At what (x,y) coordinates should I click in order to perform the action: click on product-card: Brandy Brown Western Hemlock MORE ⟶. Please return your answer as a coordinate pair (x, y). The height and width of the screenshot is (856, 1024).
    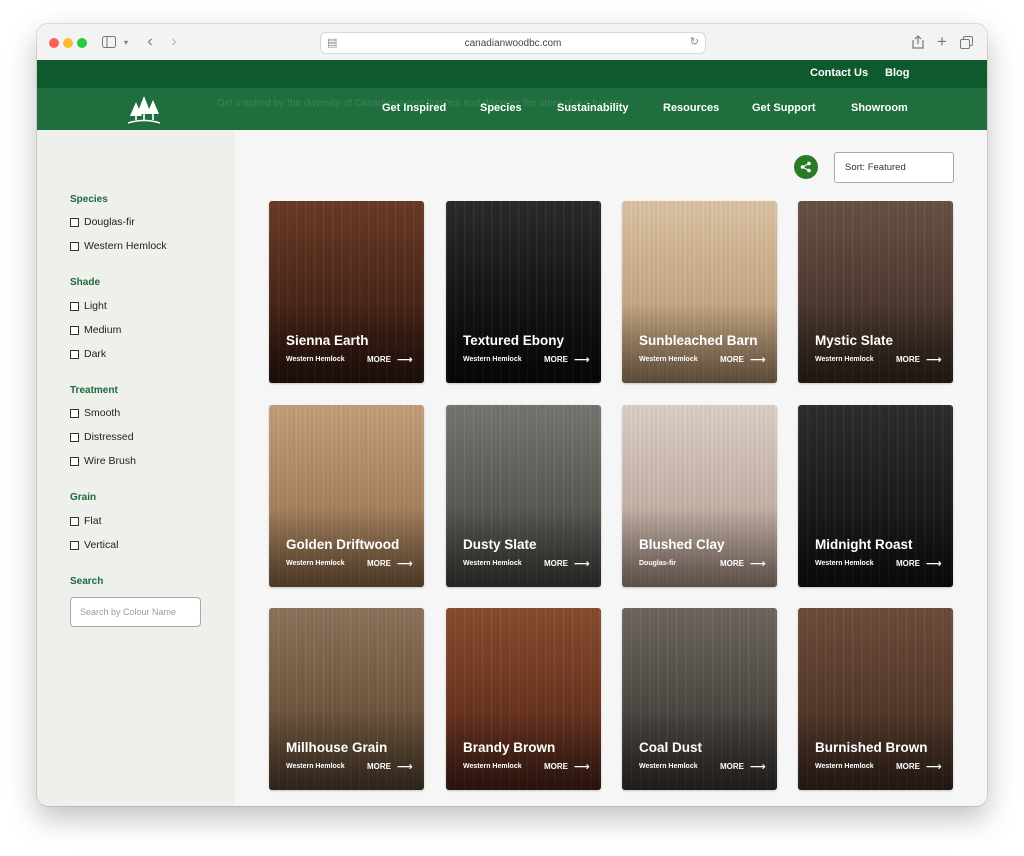
    Looking at the image, I should click on (523, 699).